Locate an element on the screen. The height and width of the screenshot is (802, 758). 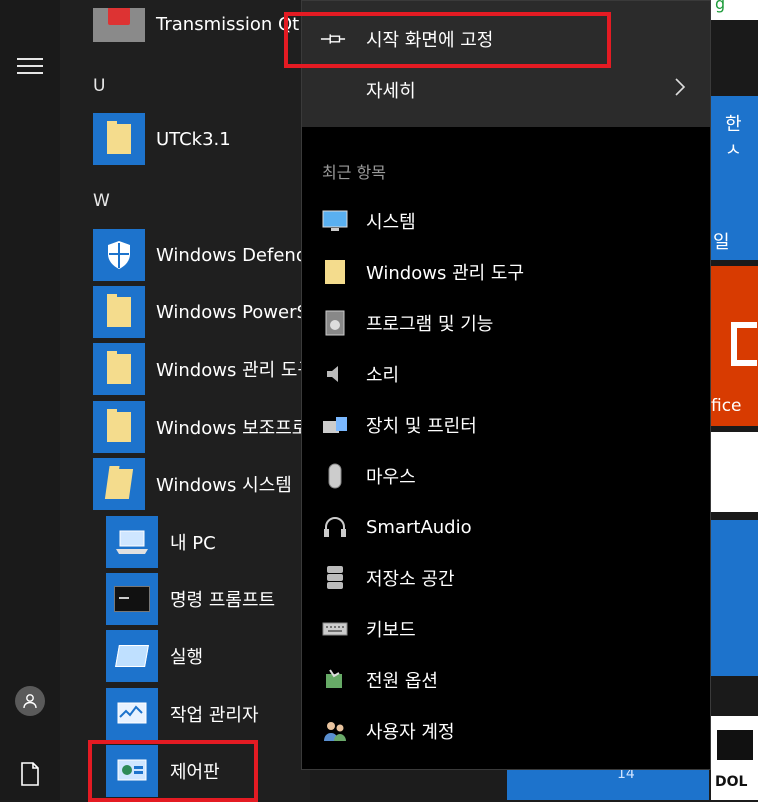
partial-text: g is located at coordinates (720, 6).